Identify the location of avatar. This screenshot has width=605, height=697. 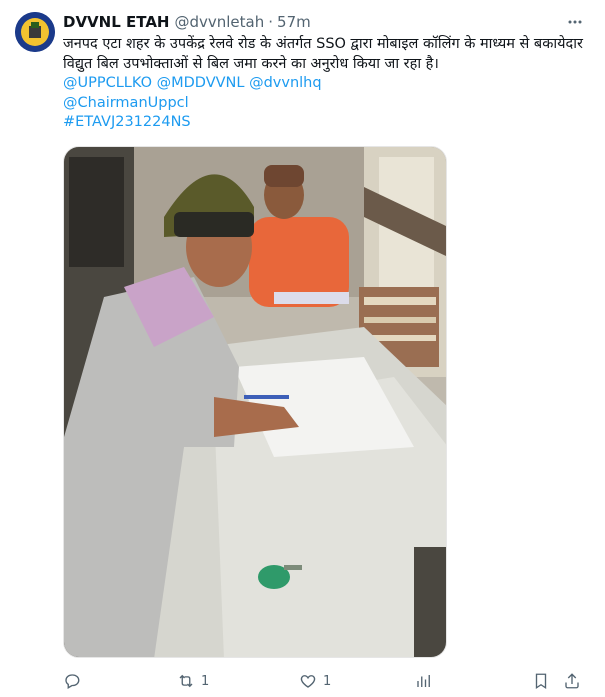
(35, 32).